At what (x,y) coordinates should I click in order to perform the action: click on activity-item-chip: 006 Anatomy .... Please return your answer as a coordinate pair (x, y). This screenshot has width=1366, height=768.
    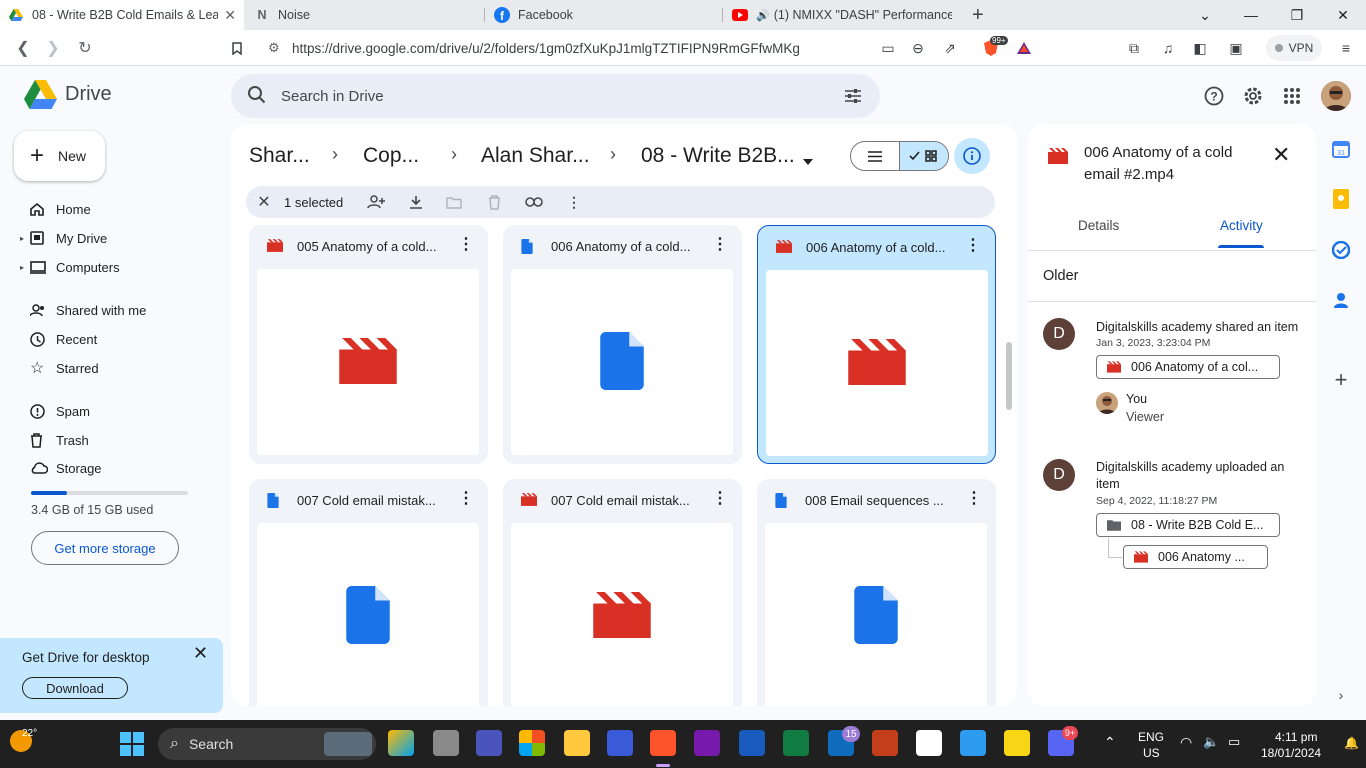
    Looking at the image, I should click on (1195, 557).